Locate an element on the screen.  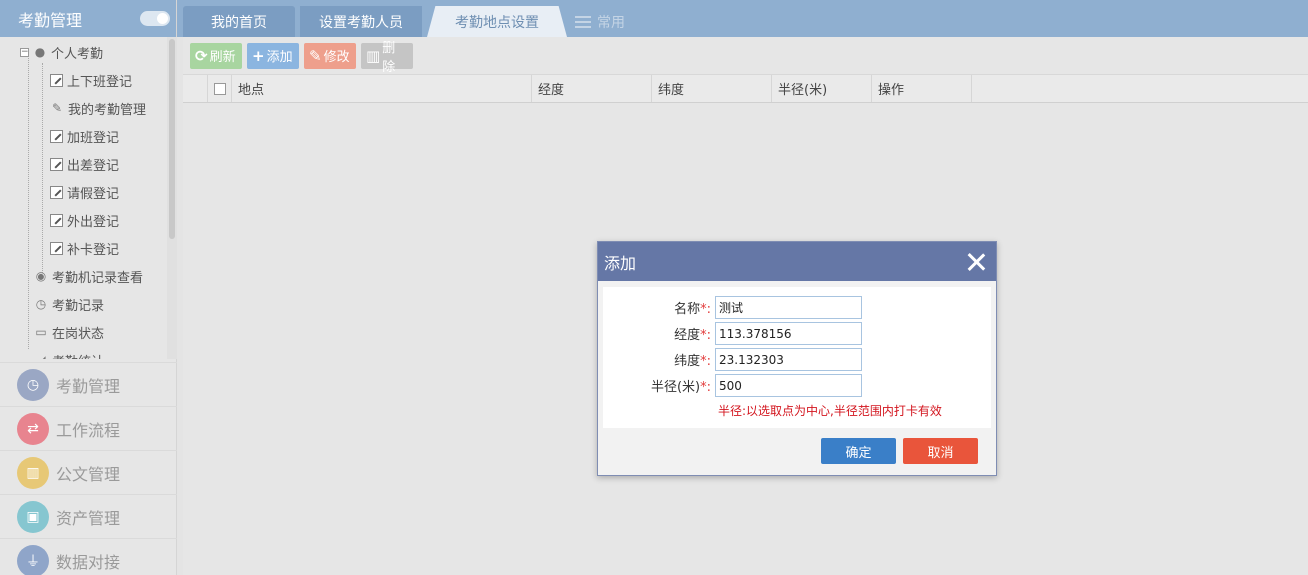
dialog-titlebar: 添加 is located at coordinates (797, 261).